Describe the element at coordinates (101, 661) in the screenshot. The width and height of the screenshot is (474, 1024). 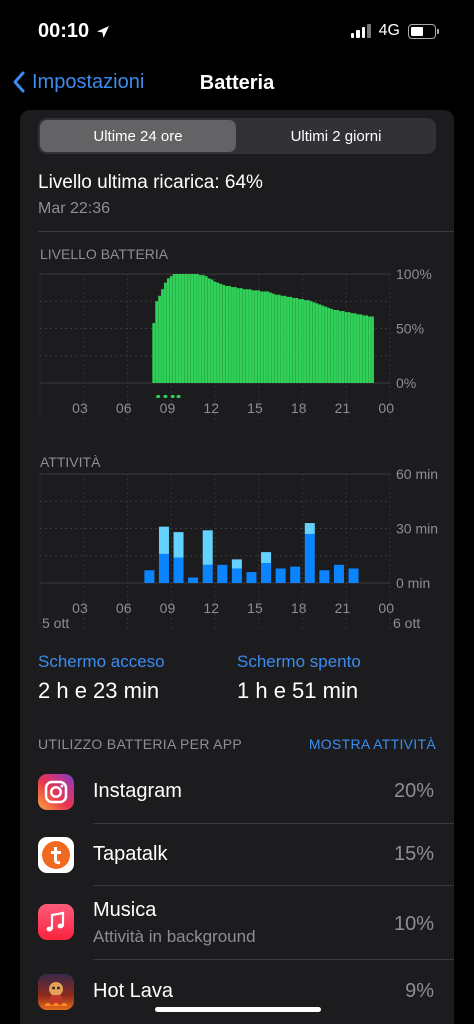
I see `screen-on-label: Schermo acceso` at that location.